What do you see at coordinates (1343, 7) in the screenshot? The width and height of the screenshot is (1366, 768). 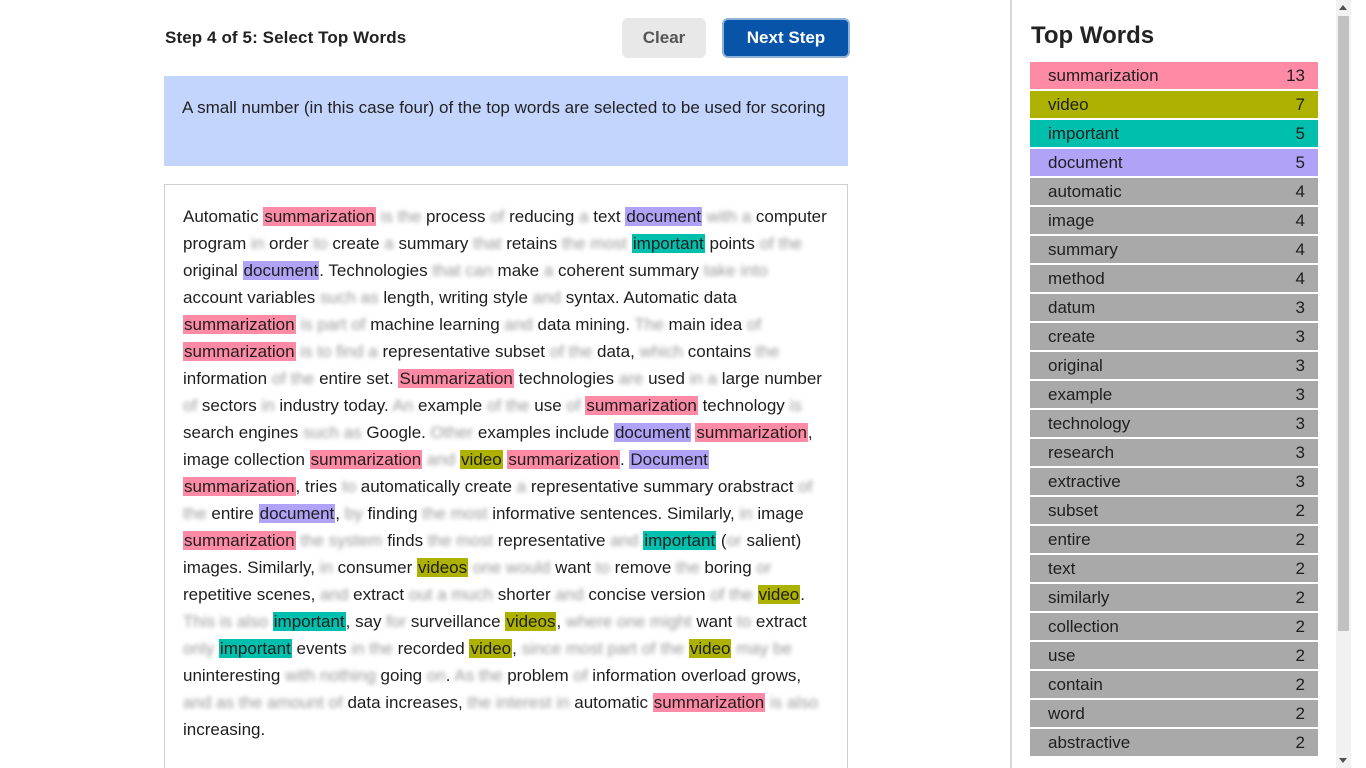 I see `scroll-up-arrow-icon` at bounding box center [1343, 7].